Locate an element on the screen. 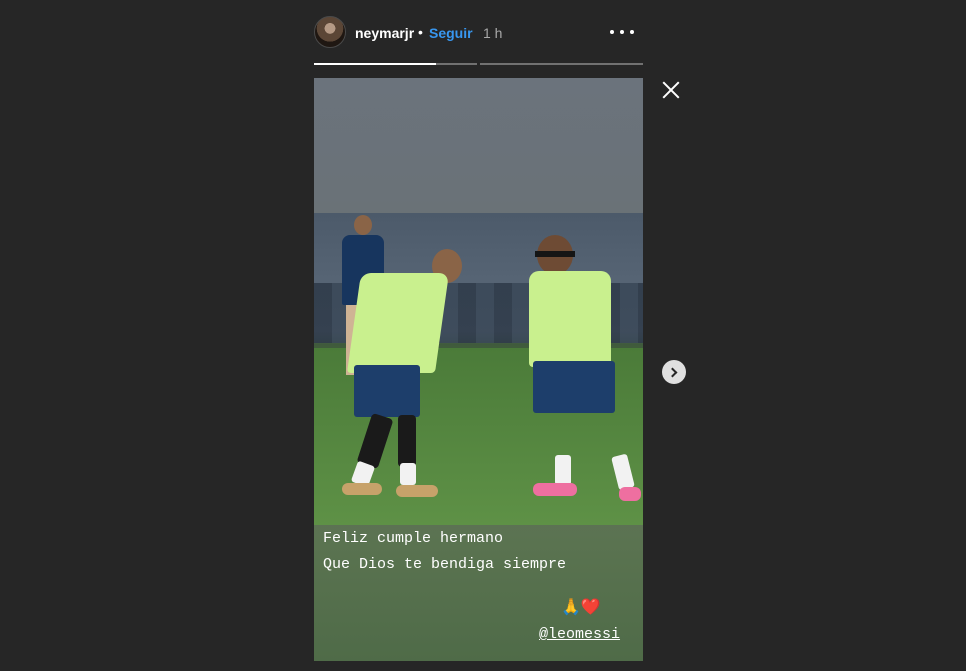 Image resolution: width=966 pixels, height=671 pixels. prayer-heart-emoji: 🙏❤️ is located at coordinates (581, 607).